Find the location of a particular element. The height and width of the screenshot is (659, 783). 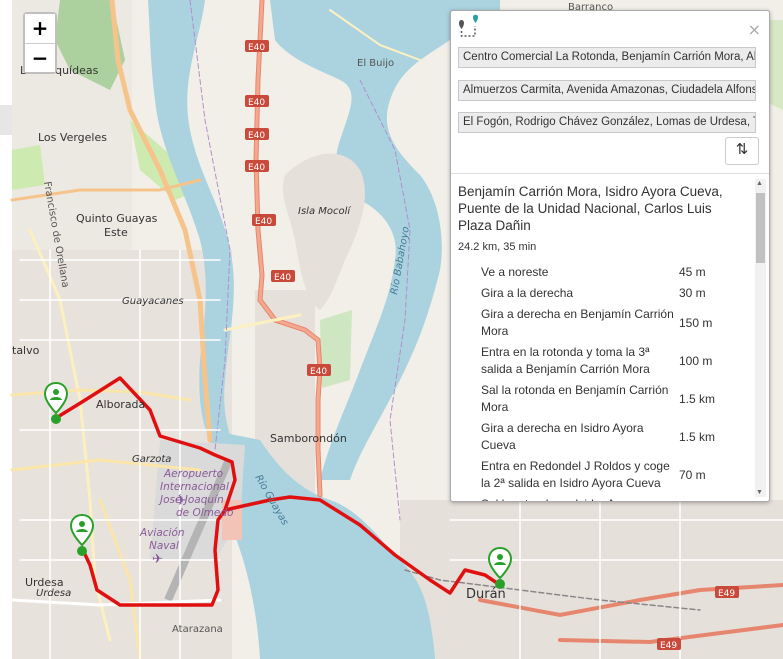

zoom-control: + − is located at coordinates (40, 43).